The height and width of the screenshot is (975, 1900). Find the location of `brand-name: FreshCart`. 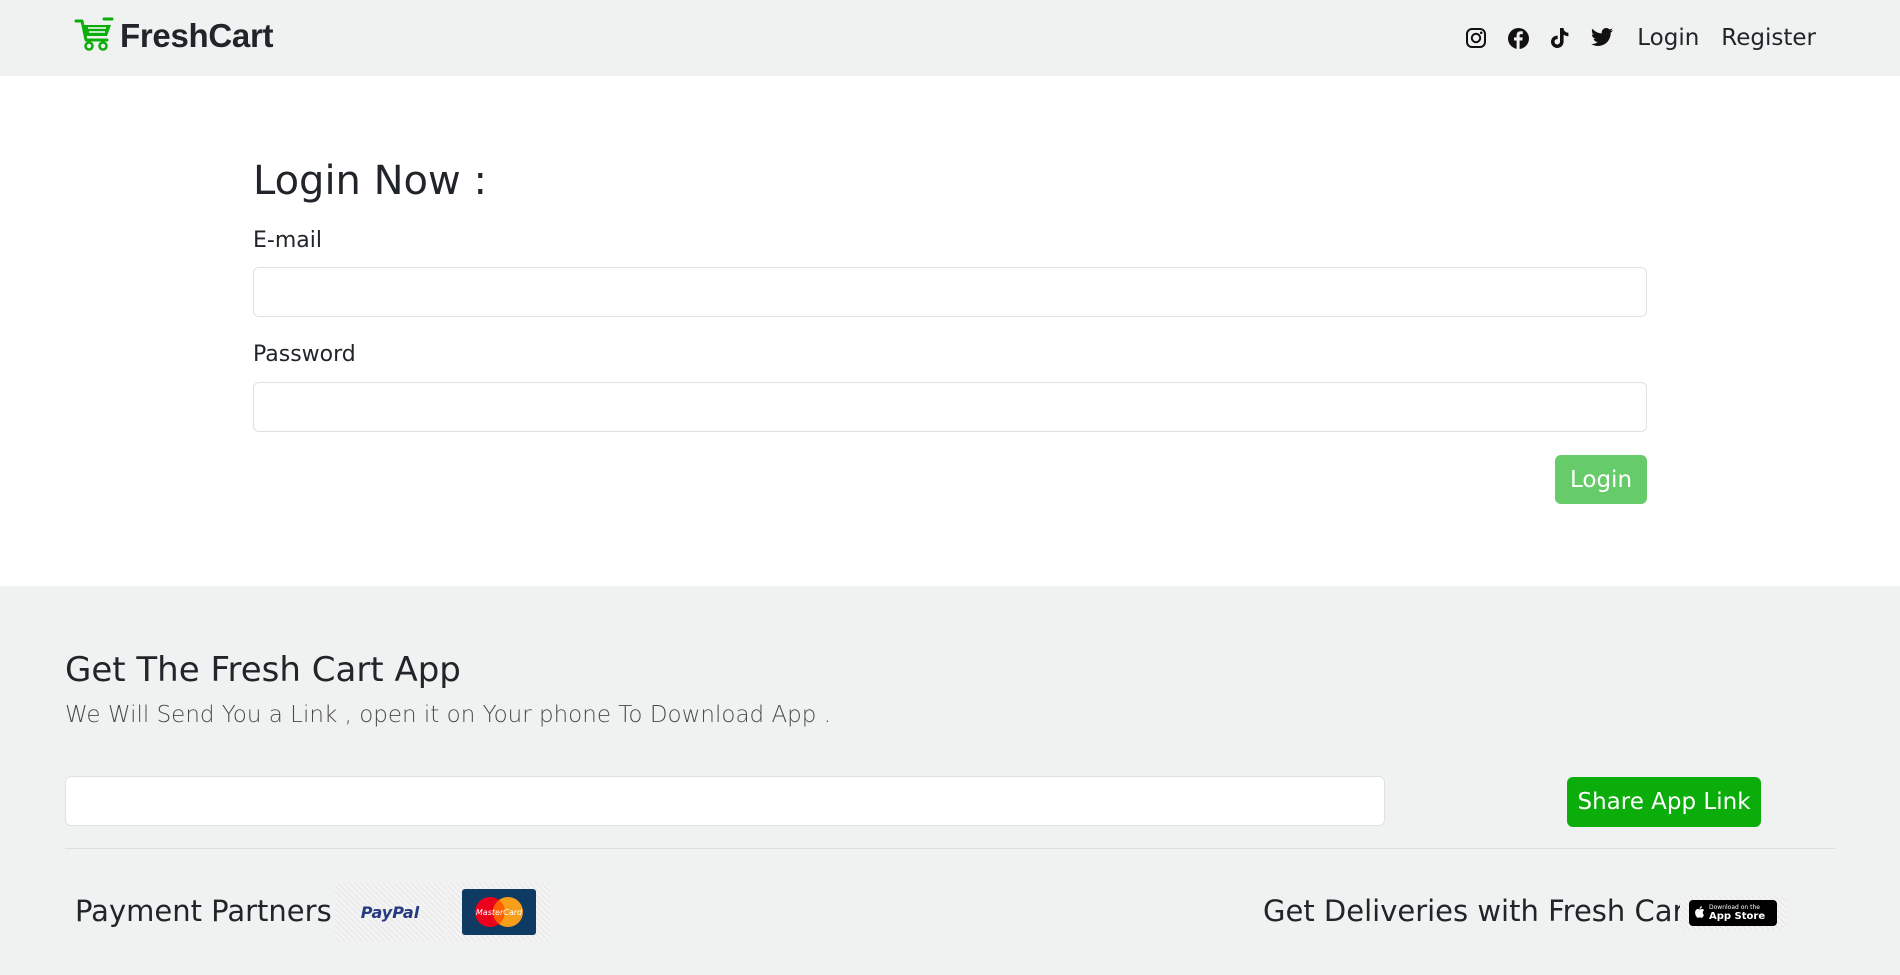

brand-name: FreshCart is located at coordinates (197, 35).